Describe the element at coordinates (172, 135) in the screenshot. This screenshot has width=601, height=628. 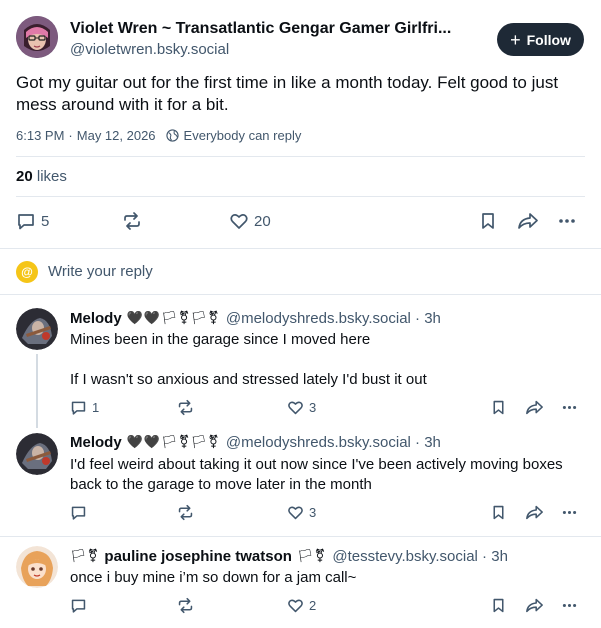
I see `globe-icon` at that location.